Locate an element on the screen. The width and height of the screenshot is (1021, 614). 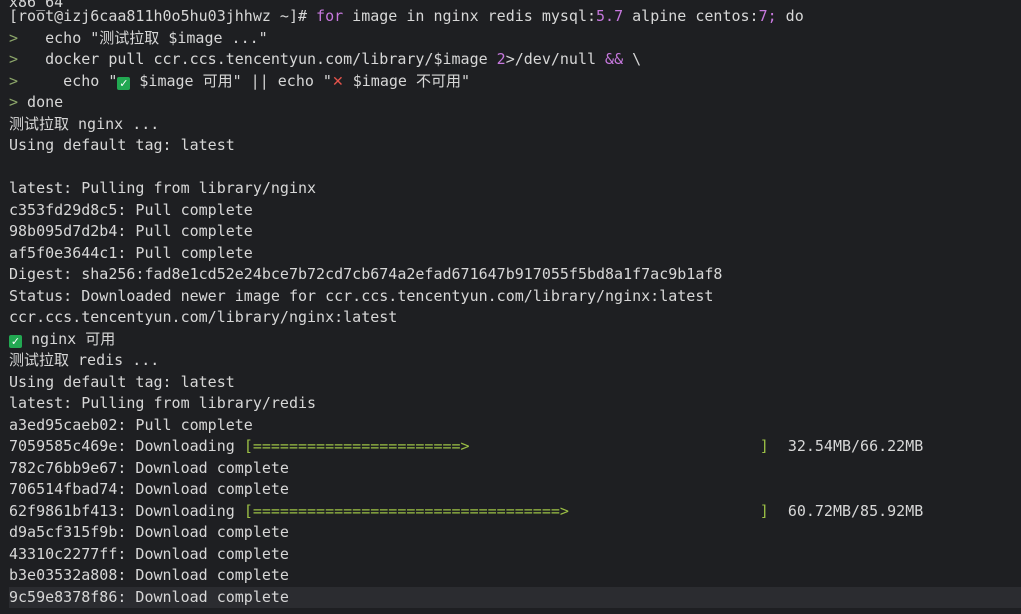
continuation-line: > done is located at coordinates (515, 103).